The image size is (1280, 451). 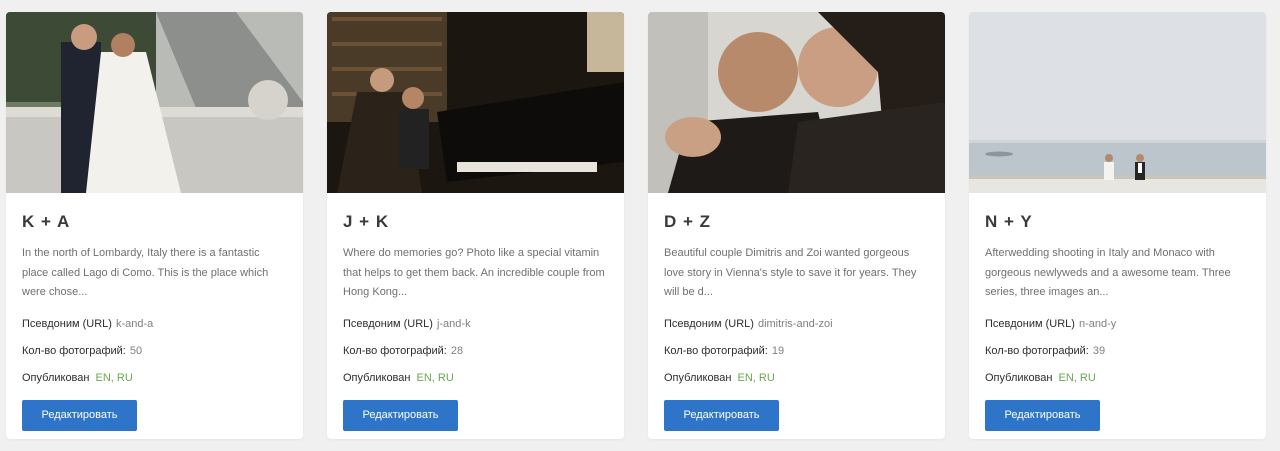 I want to click on alias-row: Псевдоним (URL) j-and-k, so click(x=475, y=324).